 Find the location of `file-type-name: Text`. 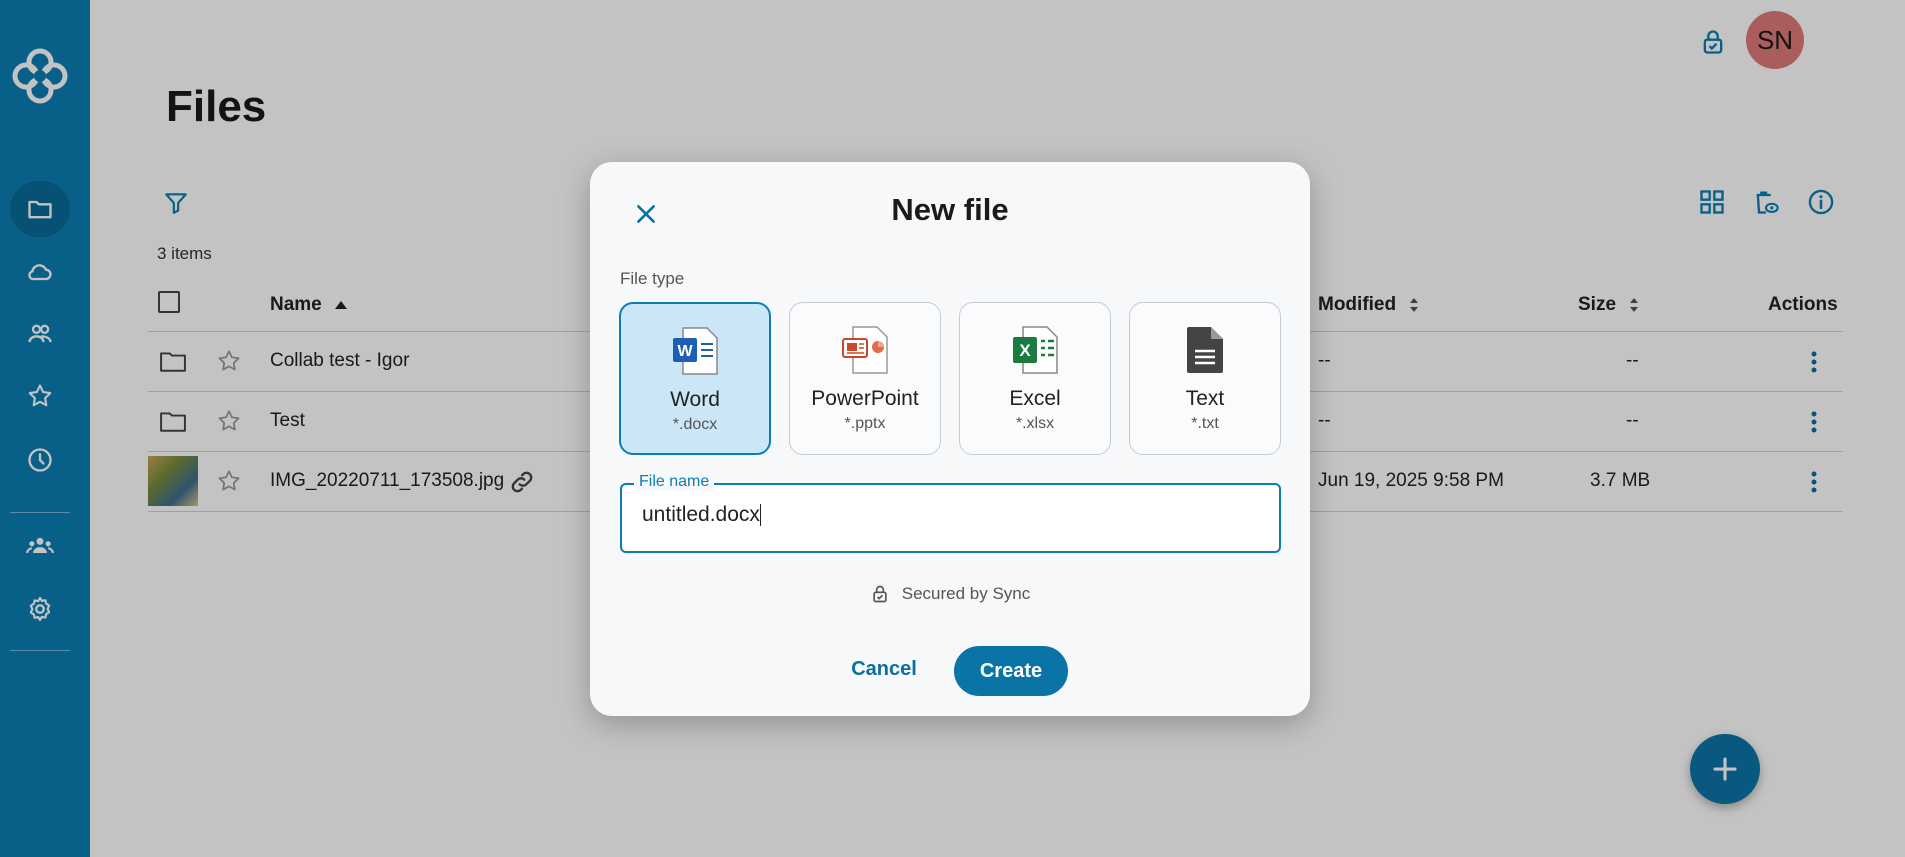

file-type-name: Text is located at coordinates (1205, 398).